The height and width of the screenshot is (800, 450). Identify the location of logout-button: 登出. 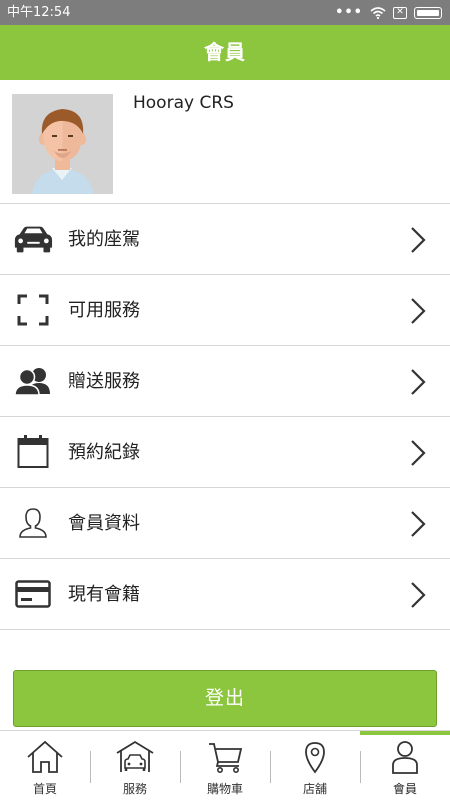
(225, 698).